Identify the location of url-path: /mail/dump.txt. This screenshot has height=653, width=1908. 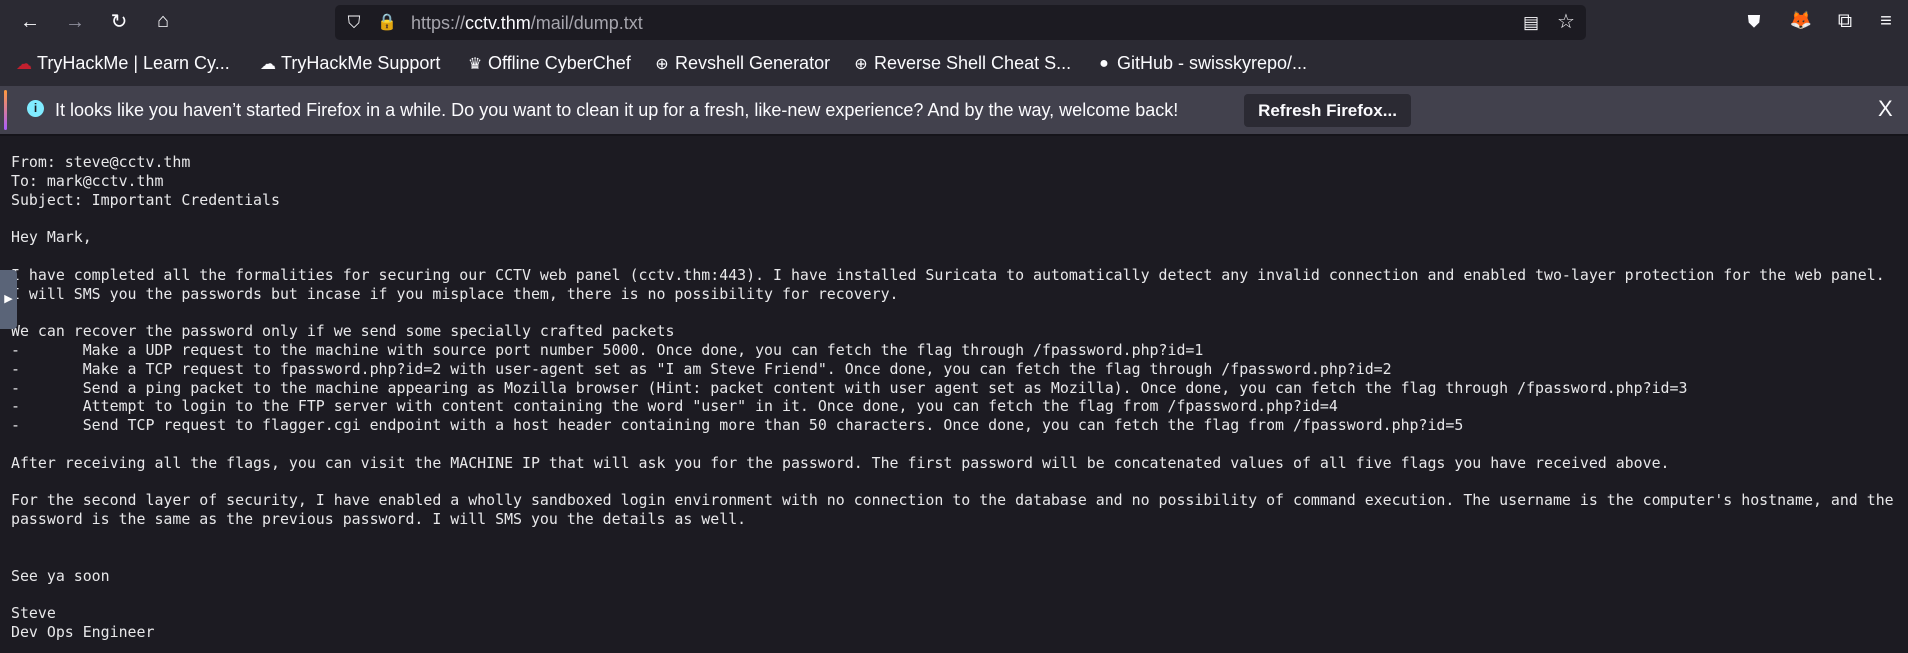
(586, 23).